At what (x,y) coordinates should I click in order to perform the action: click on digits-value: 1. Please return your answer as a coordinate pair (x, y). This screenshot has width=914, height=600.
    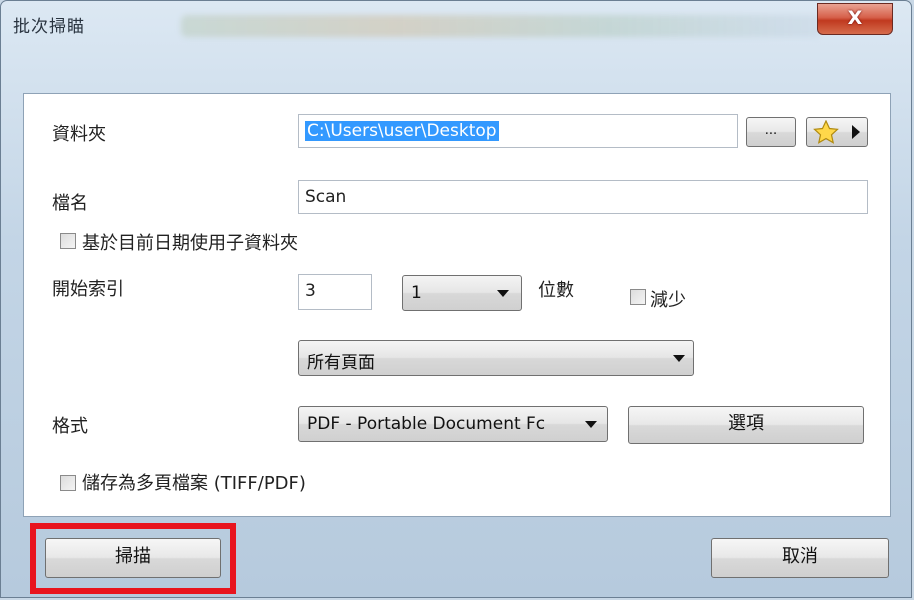
    Looking at the image, I should click on (416, 293).